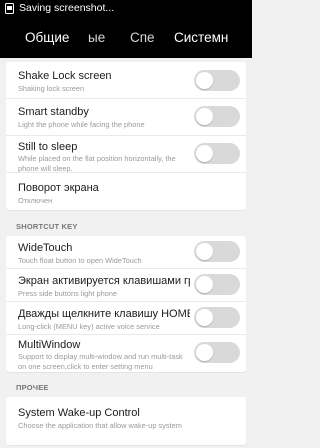  I want to click on setting-title: Экран активируется клавишами гром, so click(104, 281).